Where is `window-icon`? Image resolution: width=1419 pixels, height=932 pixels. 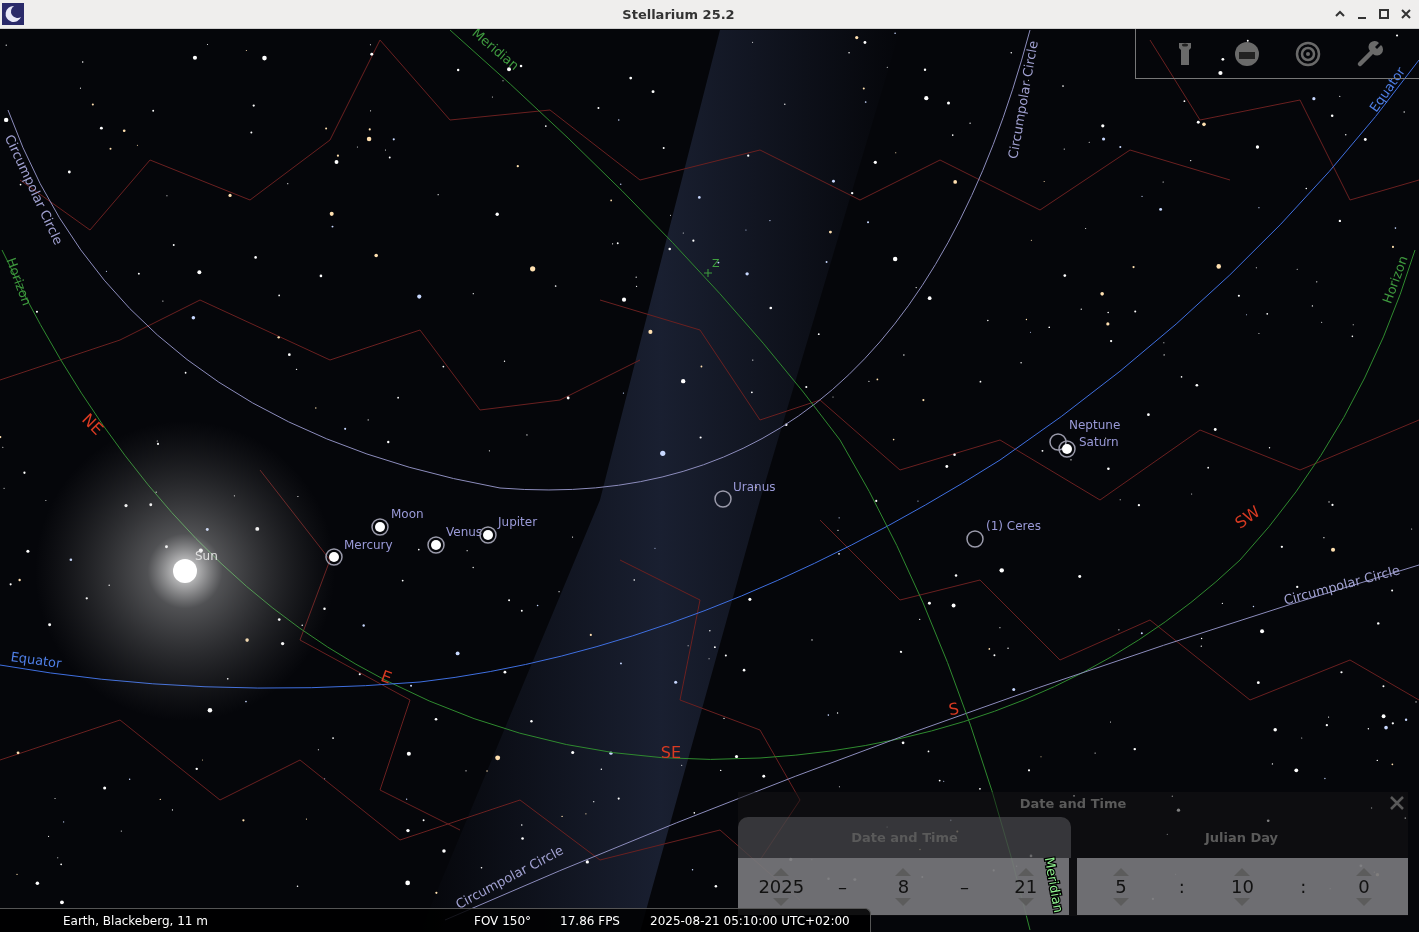
window-icon is located at coordinates (1246, 53).